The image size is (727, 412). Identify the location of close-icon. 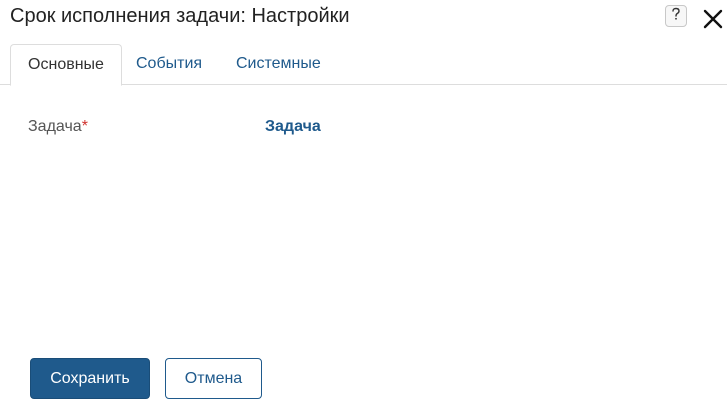
(713, 21).